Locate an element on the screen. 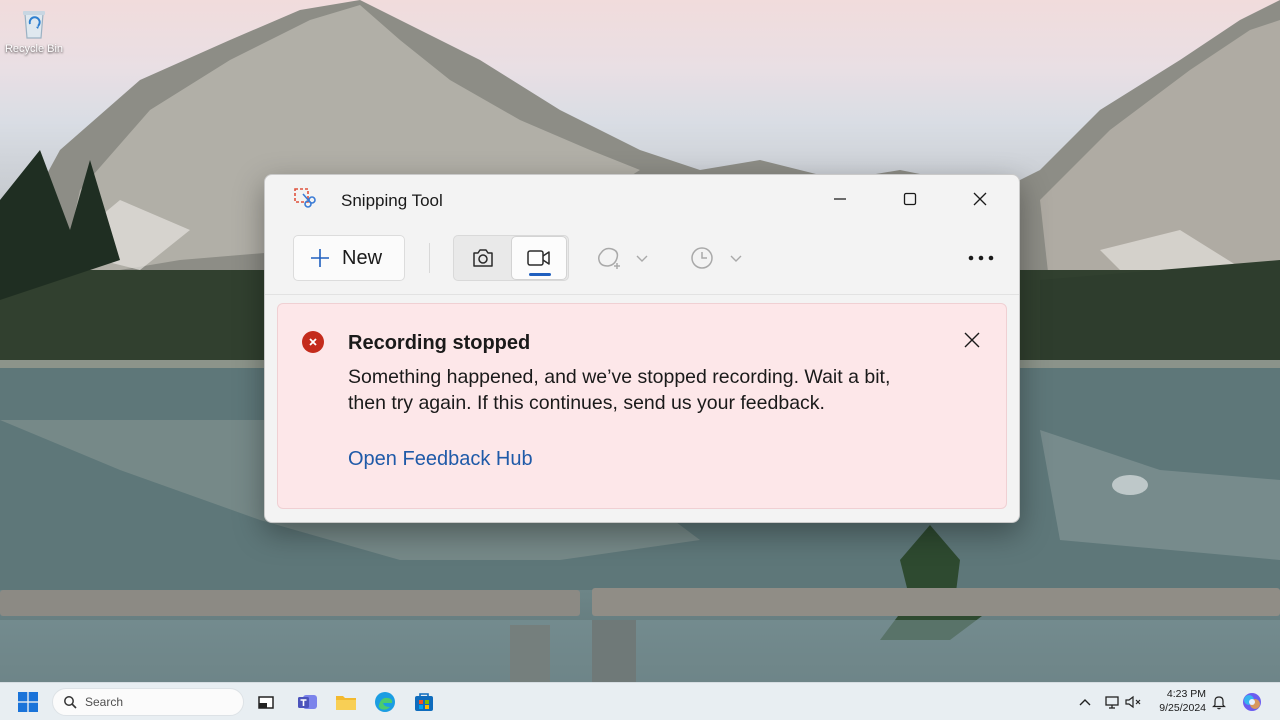 This screenshot has width=1280, height=720. snip-shape-dropdown is located at coordinates (622, 258).